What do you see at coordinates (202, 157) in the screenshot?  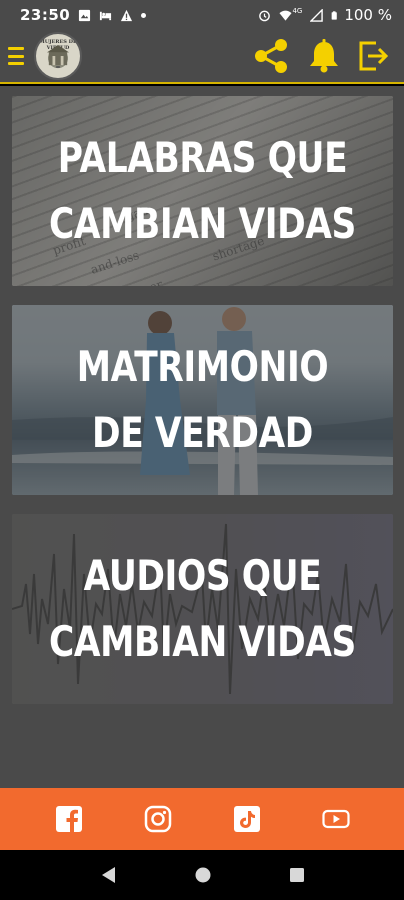 I see `card-title-line-1: PALABRAS QUE` at bounding box center [202, 157].